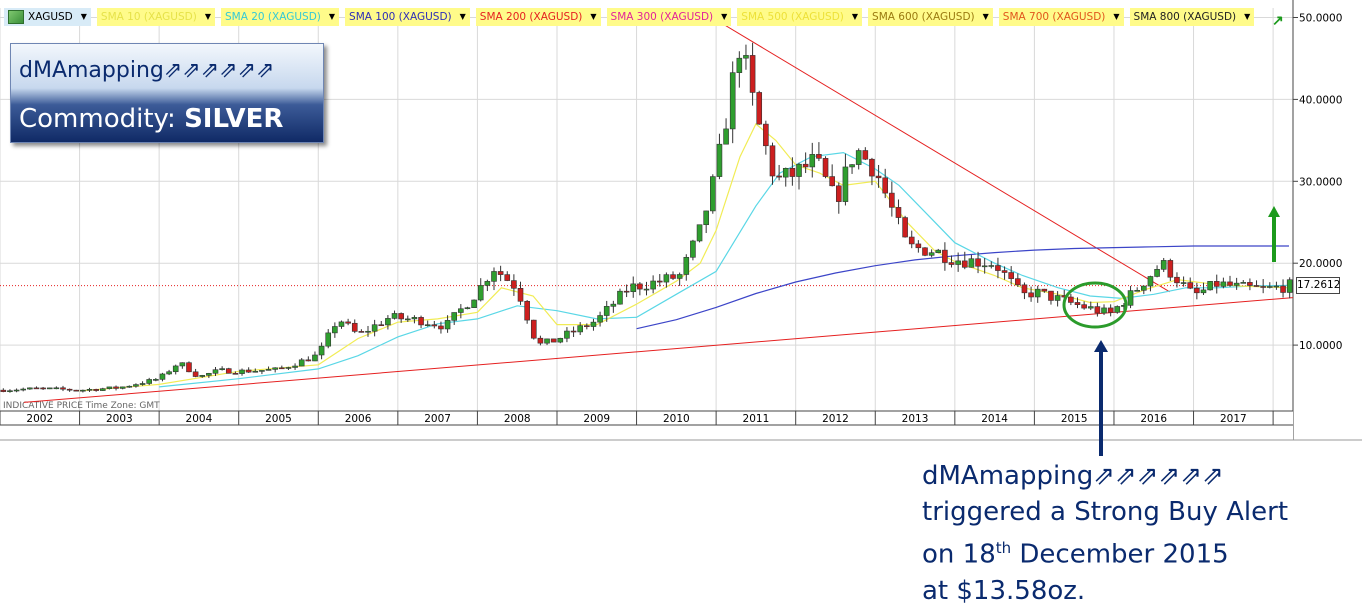 The image size is (1362, 614). What do you see at coordinates (1003, 548) in the screenshot?
I see `annotation-date-suffix: th` at bounding box center [1003, 548].